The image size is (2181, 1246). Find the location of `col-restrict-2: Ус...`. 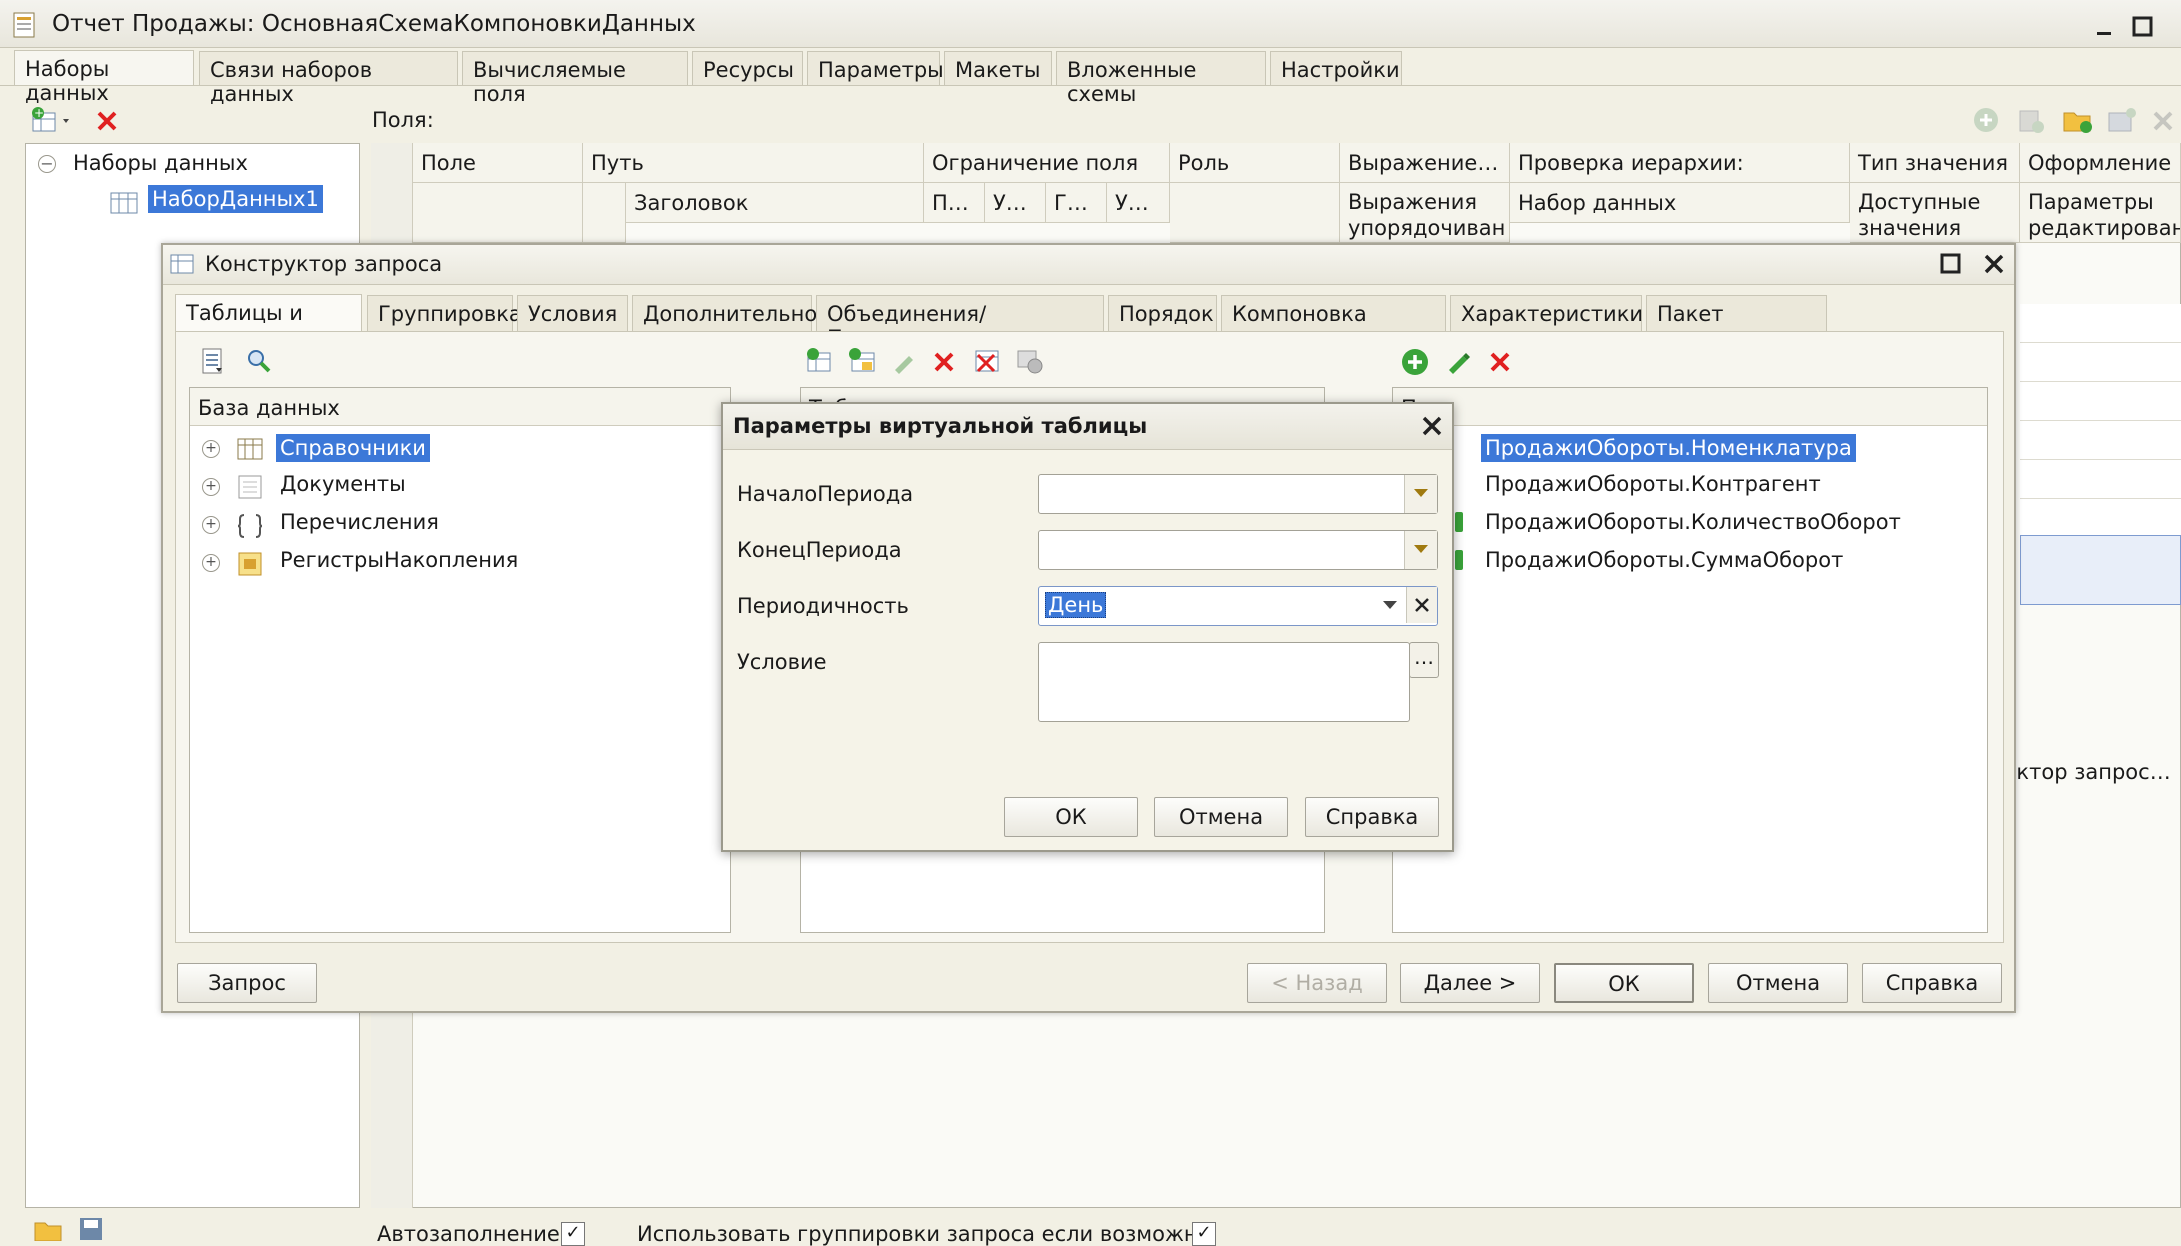

col-restrict-2: Ус... is located at coordinates (1015, 203).